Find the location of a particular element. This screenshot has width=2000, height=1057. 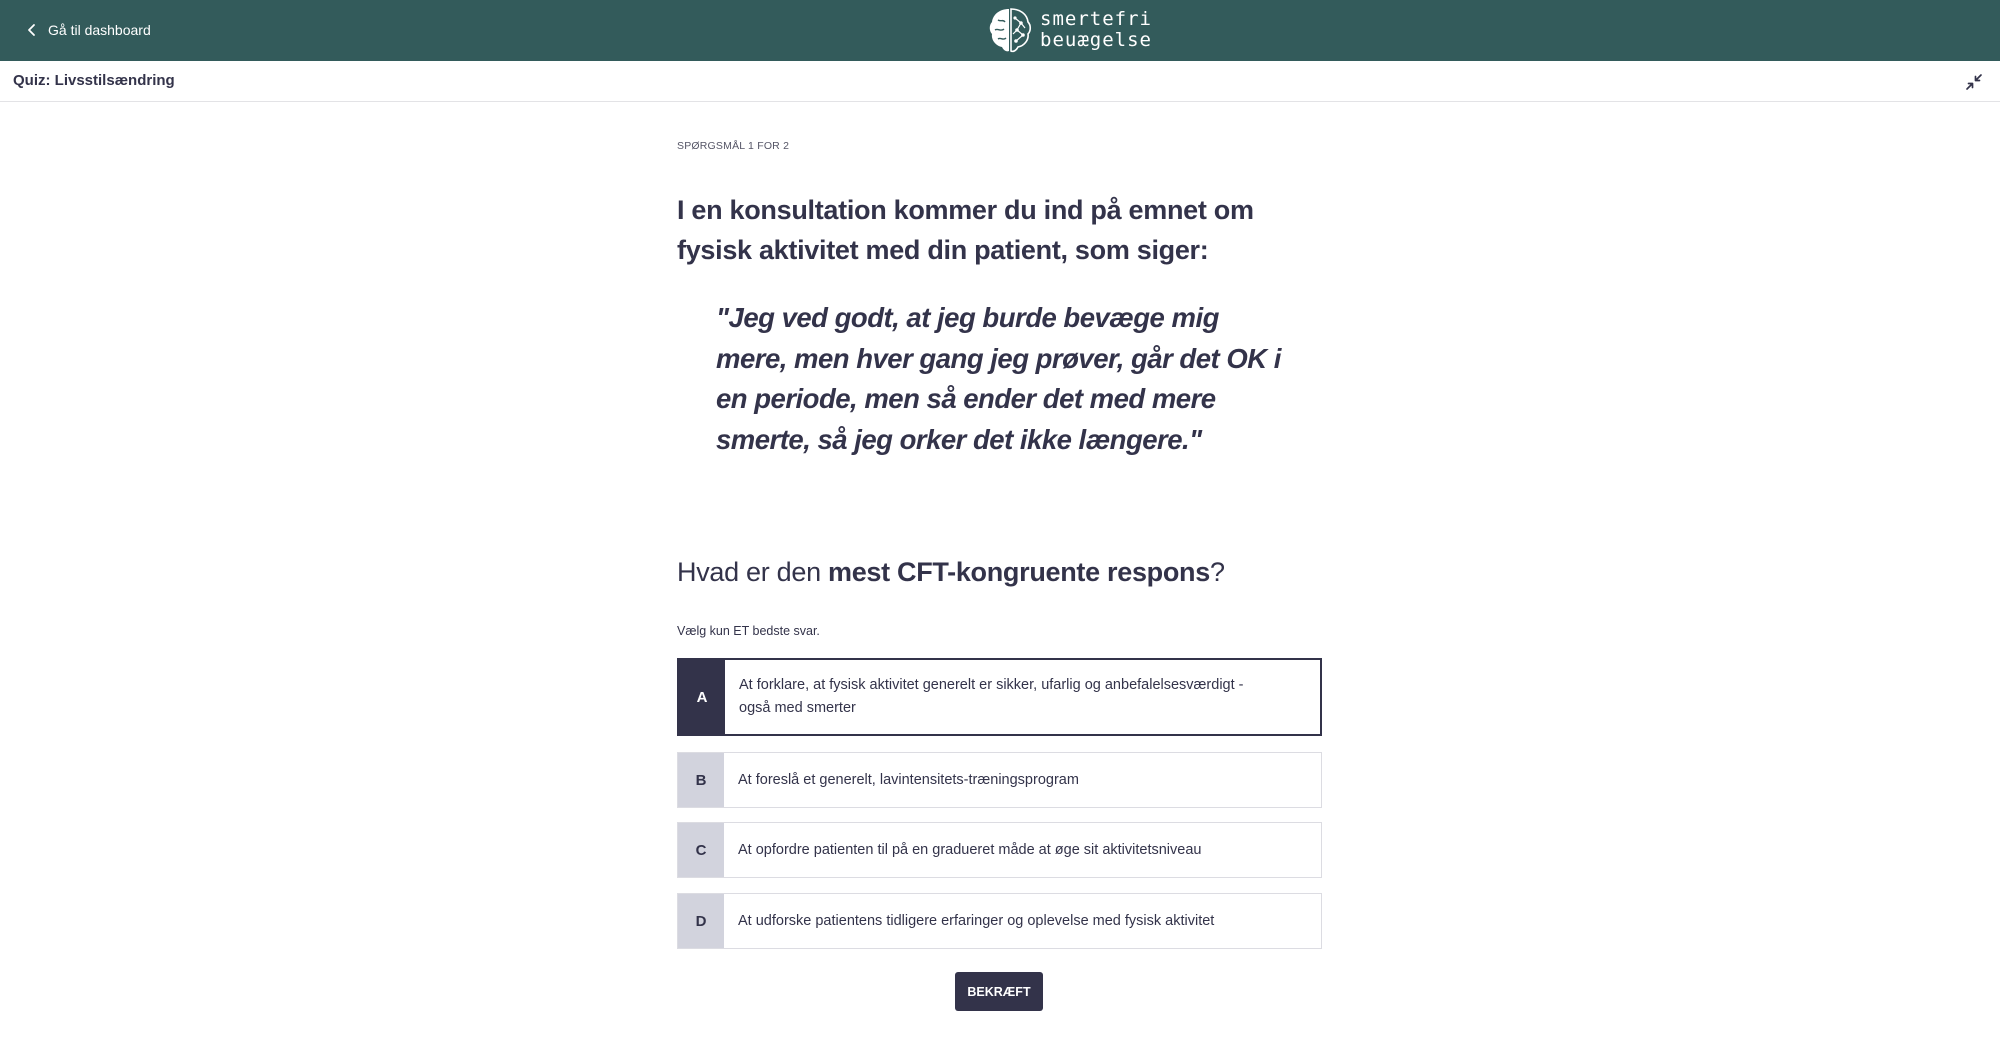

prompt-suffix: ? is located at coordinates (1217, 572).